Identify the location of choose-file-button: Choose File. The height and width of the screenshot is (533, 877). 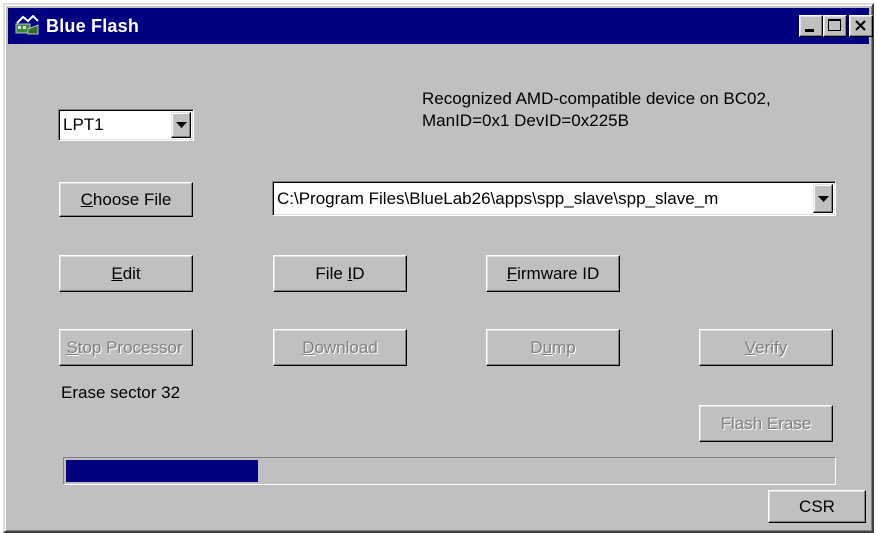
(126, 199).